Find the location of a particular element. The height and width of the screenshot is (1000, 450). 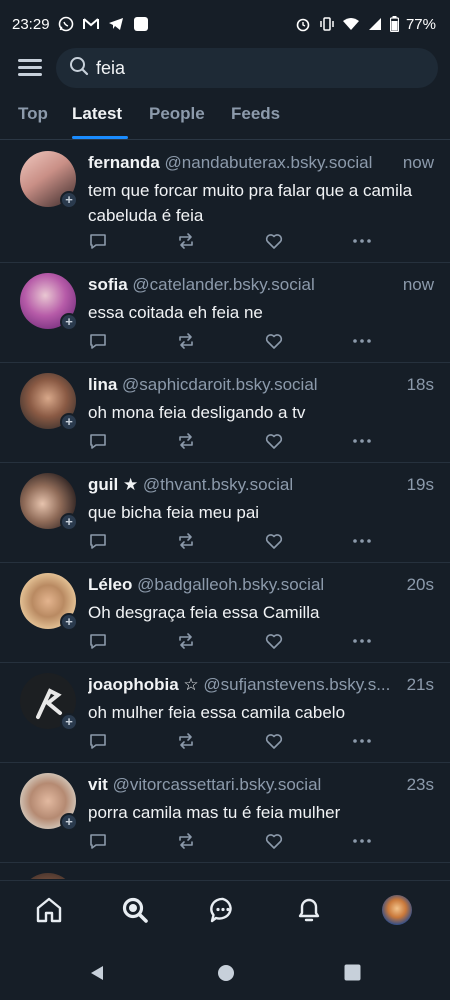

system-navigation is located at coordinates (225, 971).